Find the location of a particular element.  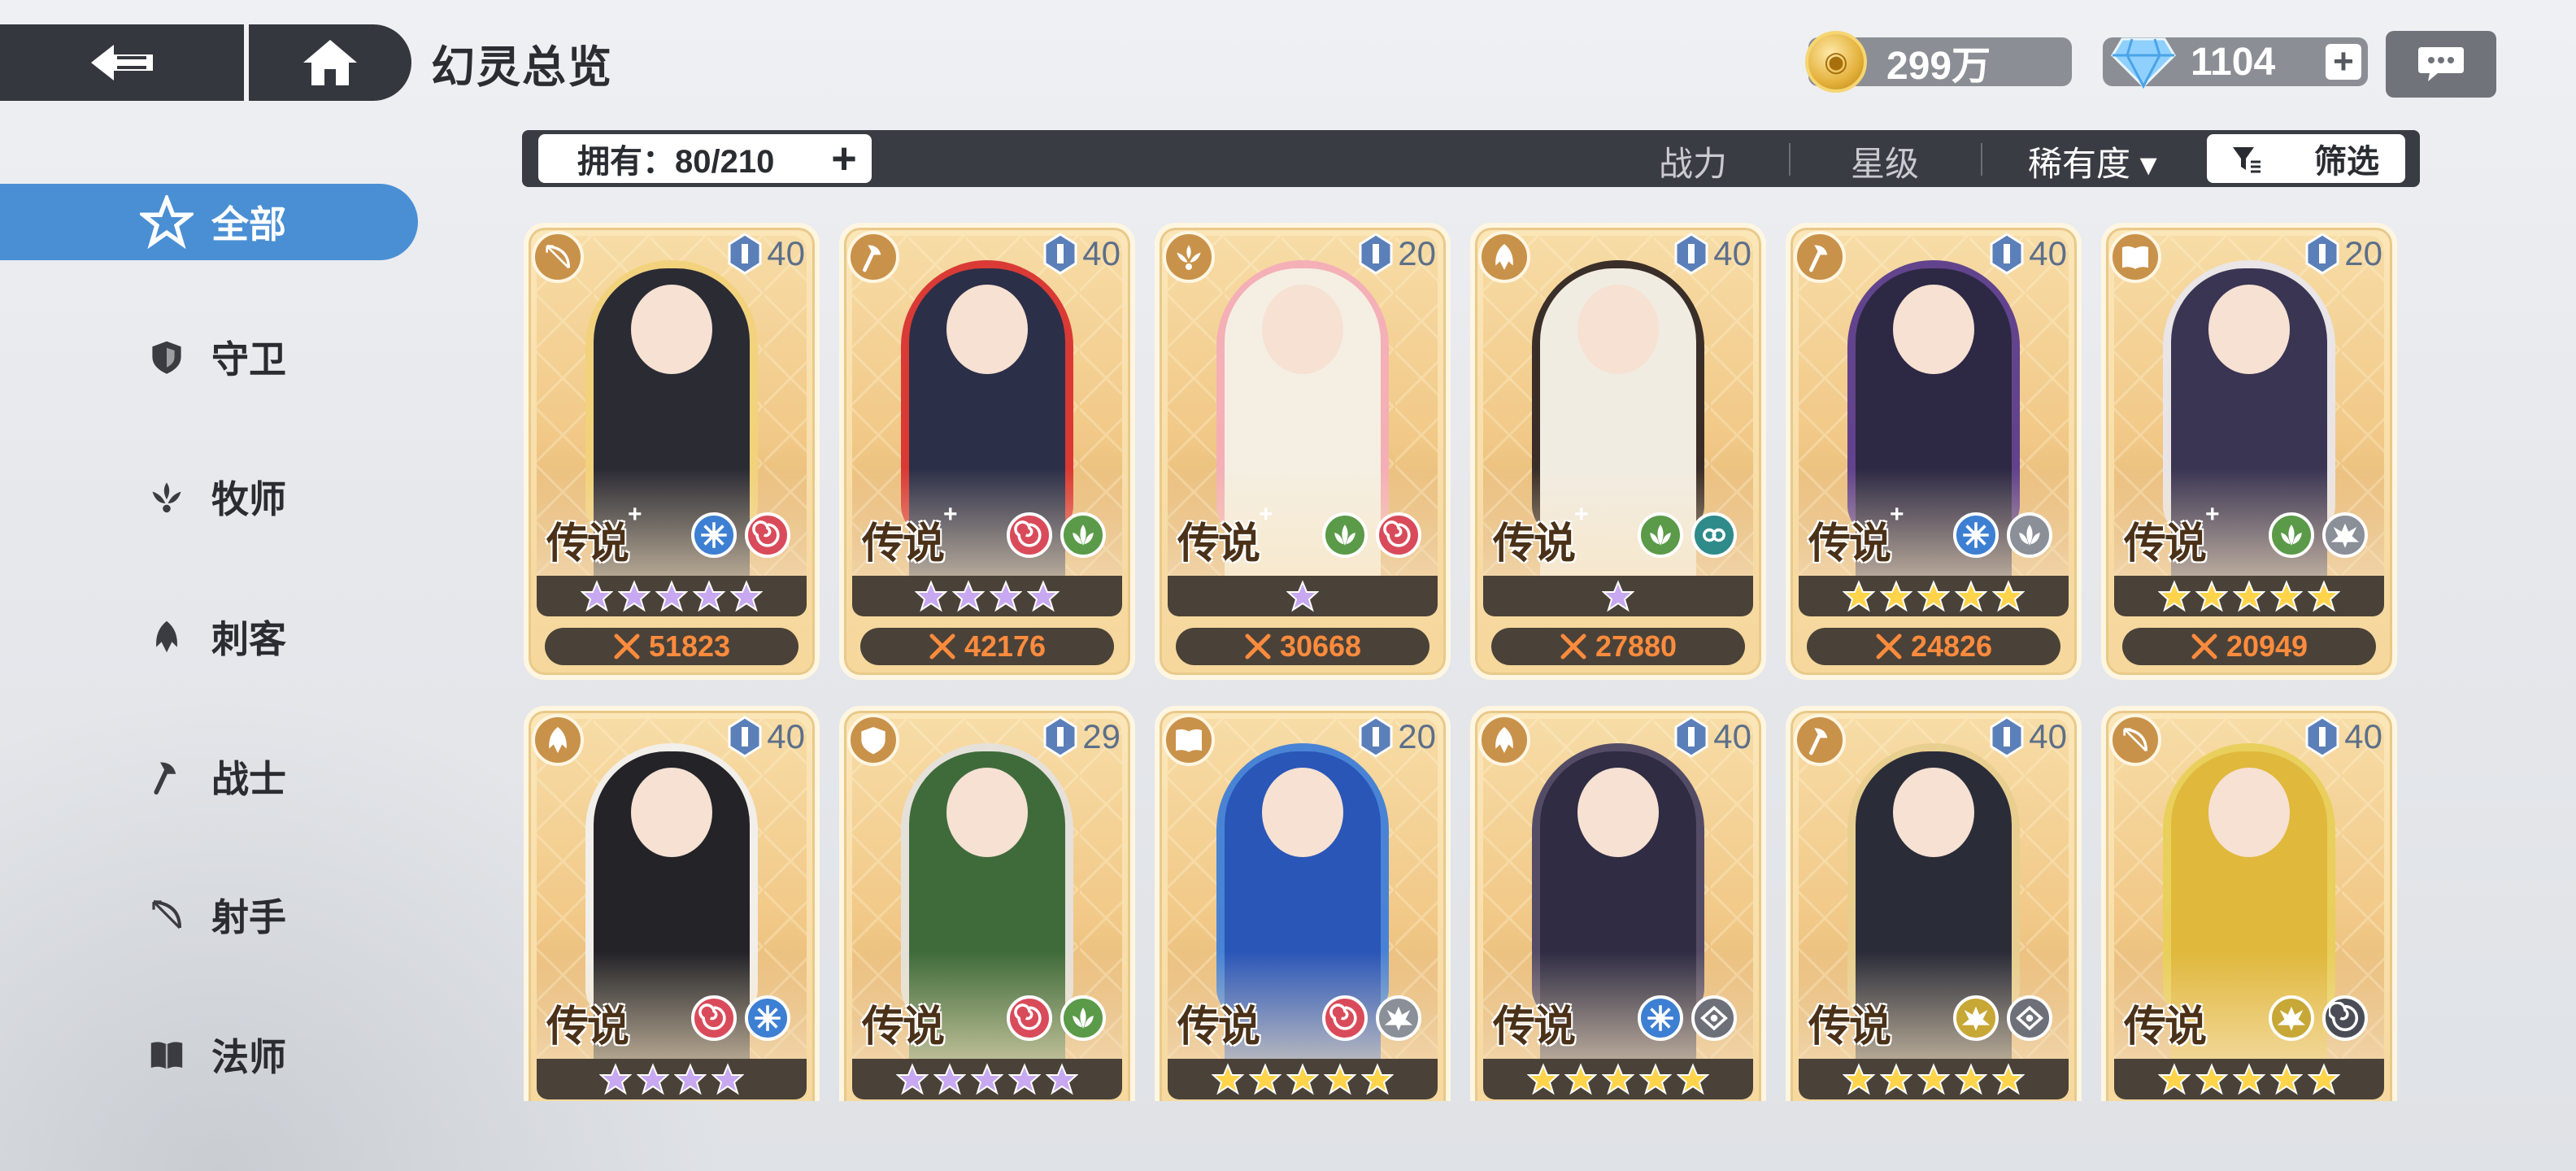

diamond-icon is located at coordinates (2144, 63).